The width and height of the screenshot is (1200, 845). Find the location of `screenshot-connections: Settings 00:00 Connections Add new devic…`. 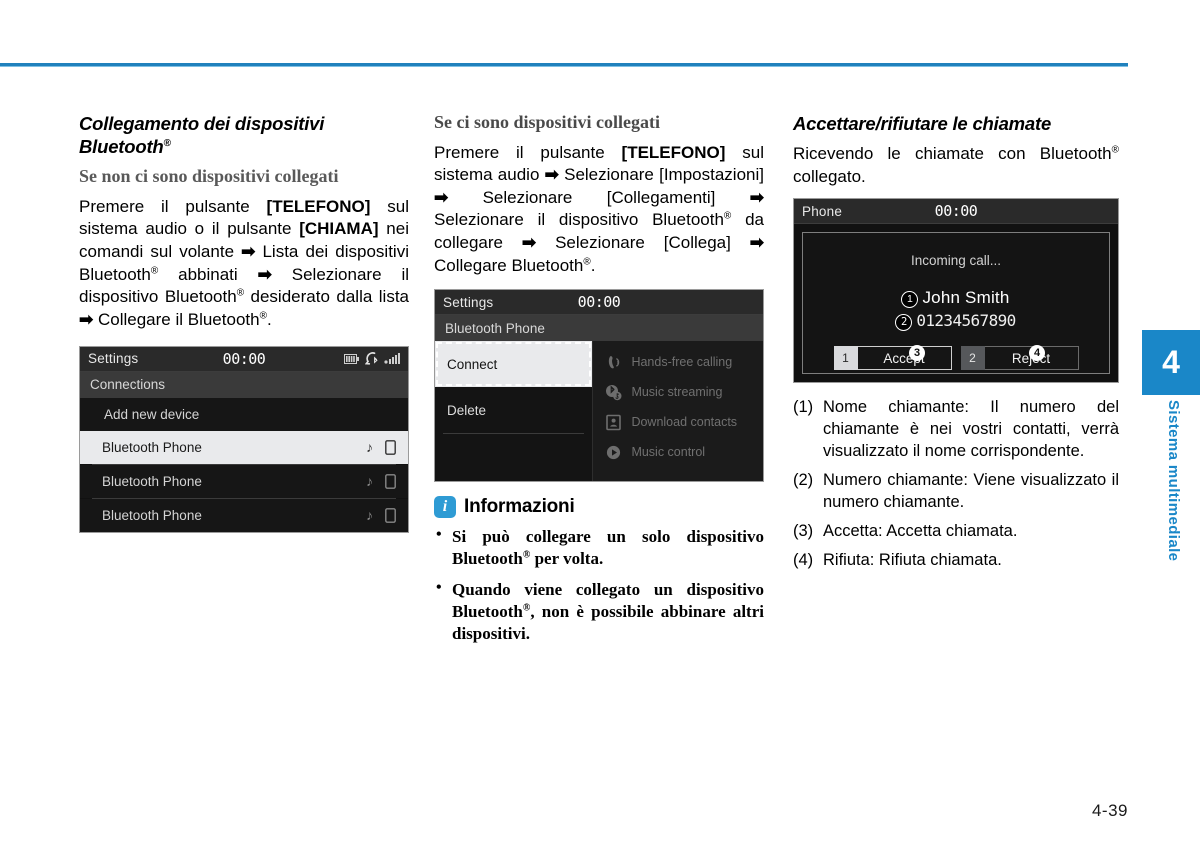

screenshot-connections: Settings 00:00 Connections Add new devic… is located at coordinates (244, 439).